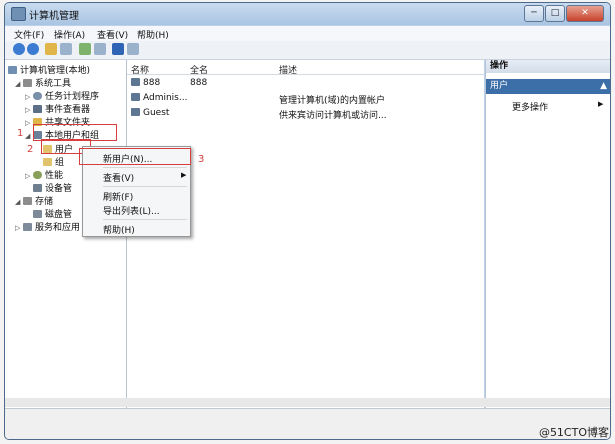 The width and height of the screenshot is (615, 444). What do you see at coordinates (585, 13) in the screenshot?
I see `close-button: ✕` at bounding box center [585, 13].